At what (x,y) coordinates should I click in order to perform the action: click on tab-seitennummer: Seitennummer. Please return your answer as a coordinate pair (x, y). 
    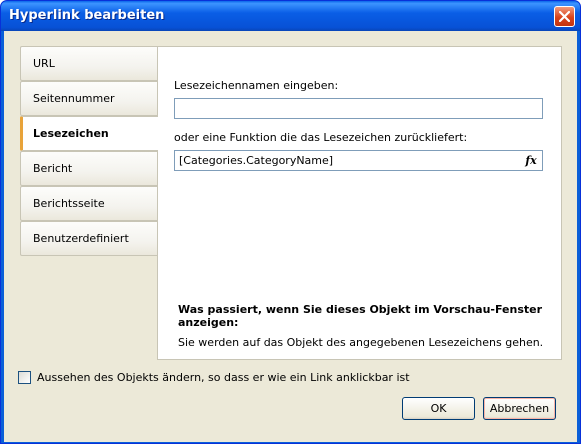
    Looking at the image, I should click on (88, 98).